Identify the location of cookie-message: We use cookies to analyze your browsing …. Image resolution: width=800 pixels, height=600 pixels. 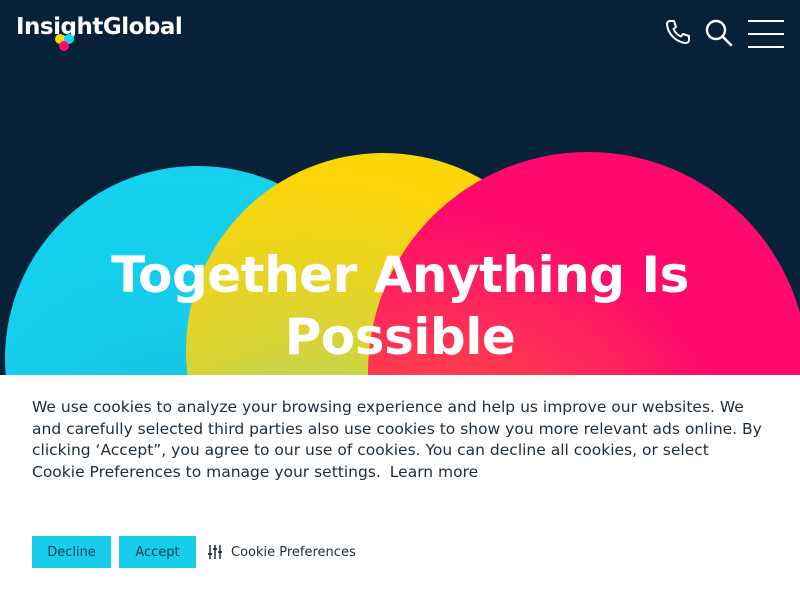
(397, 440).